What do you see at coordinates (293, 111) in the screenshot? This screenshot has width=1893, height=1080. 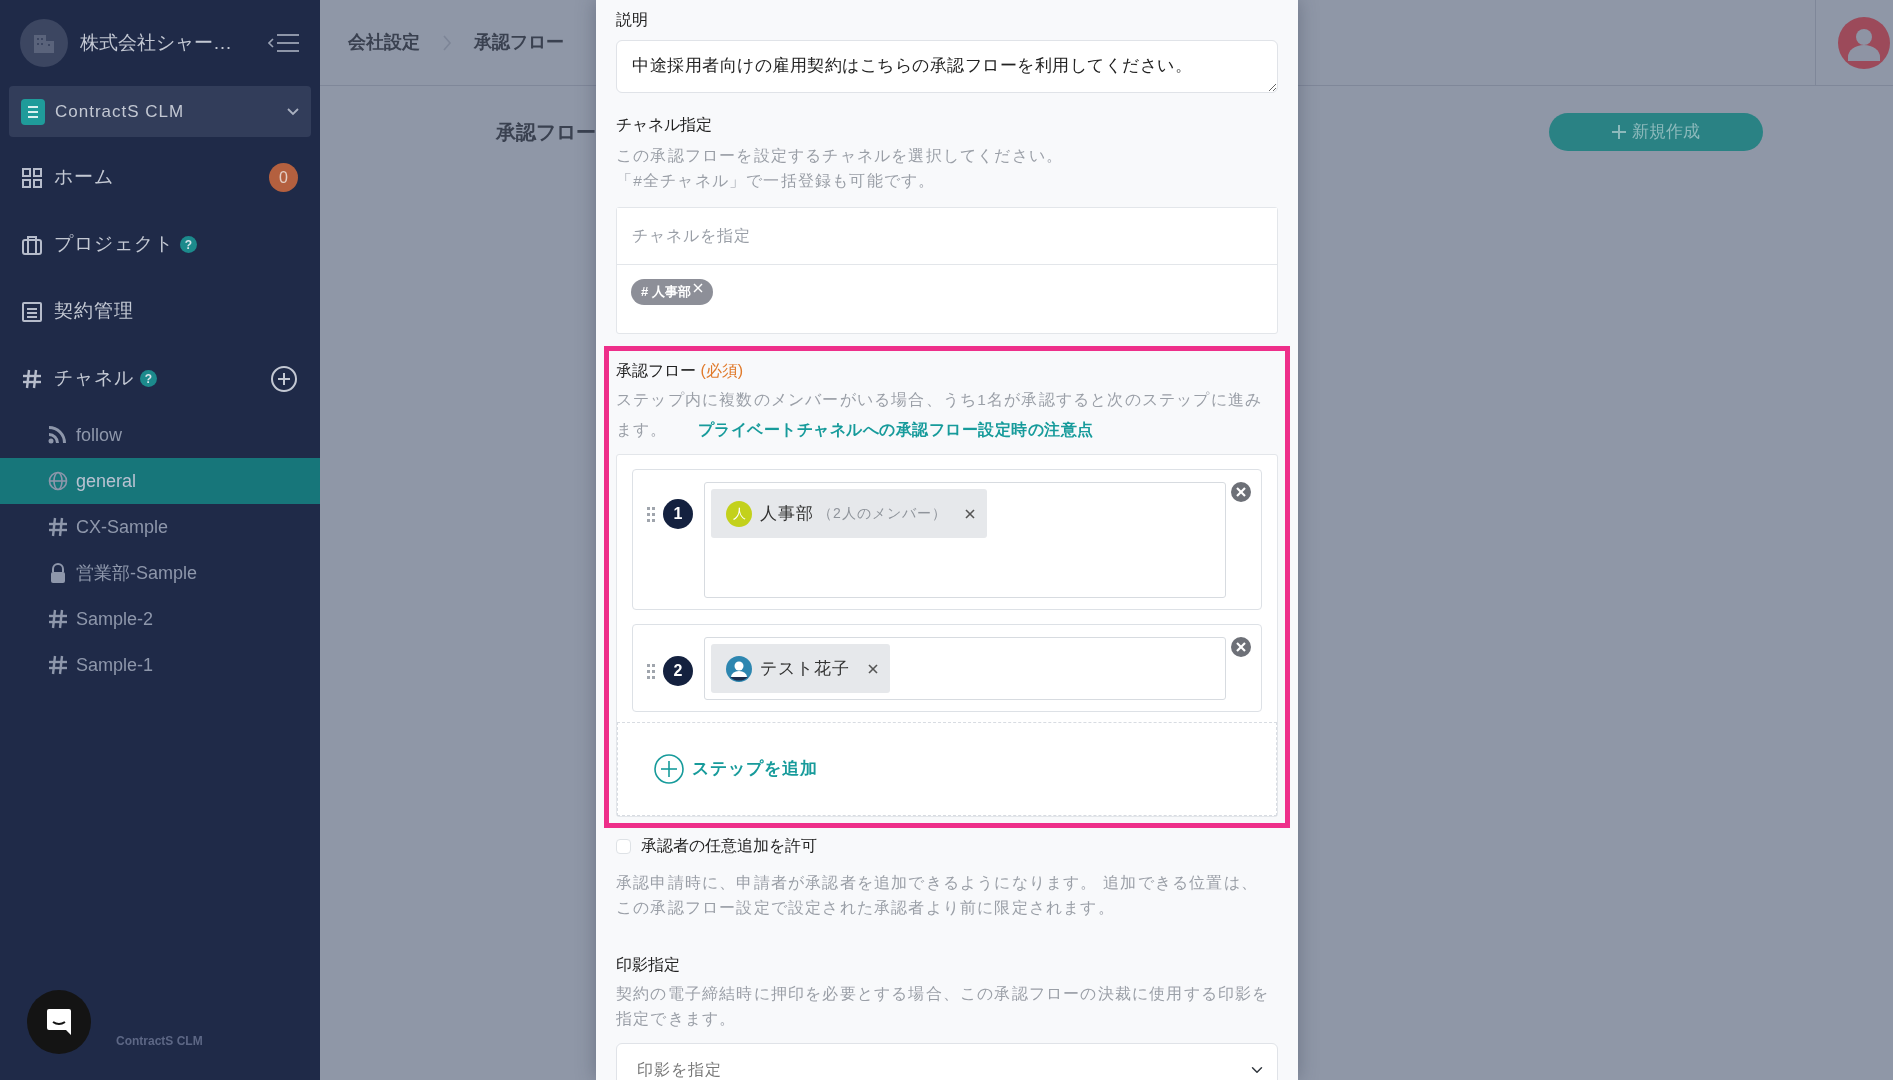 I see `chevron-down-icon` at bounding box center [293, 111].